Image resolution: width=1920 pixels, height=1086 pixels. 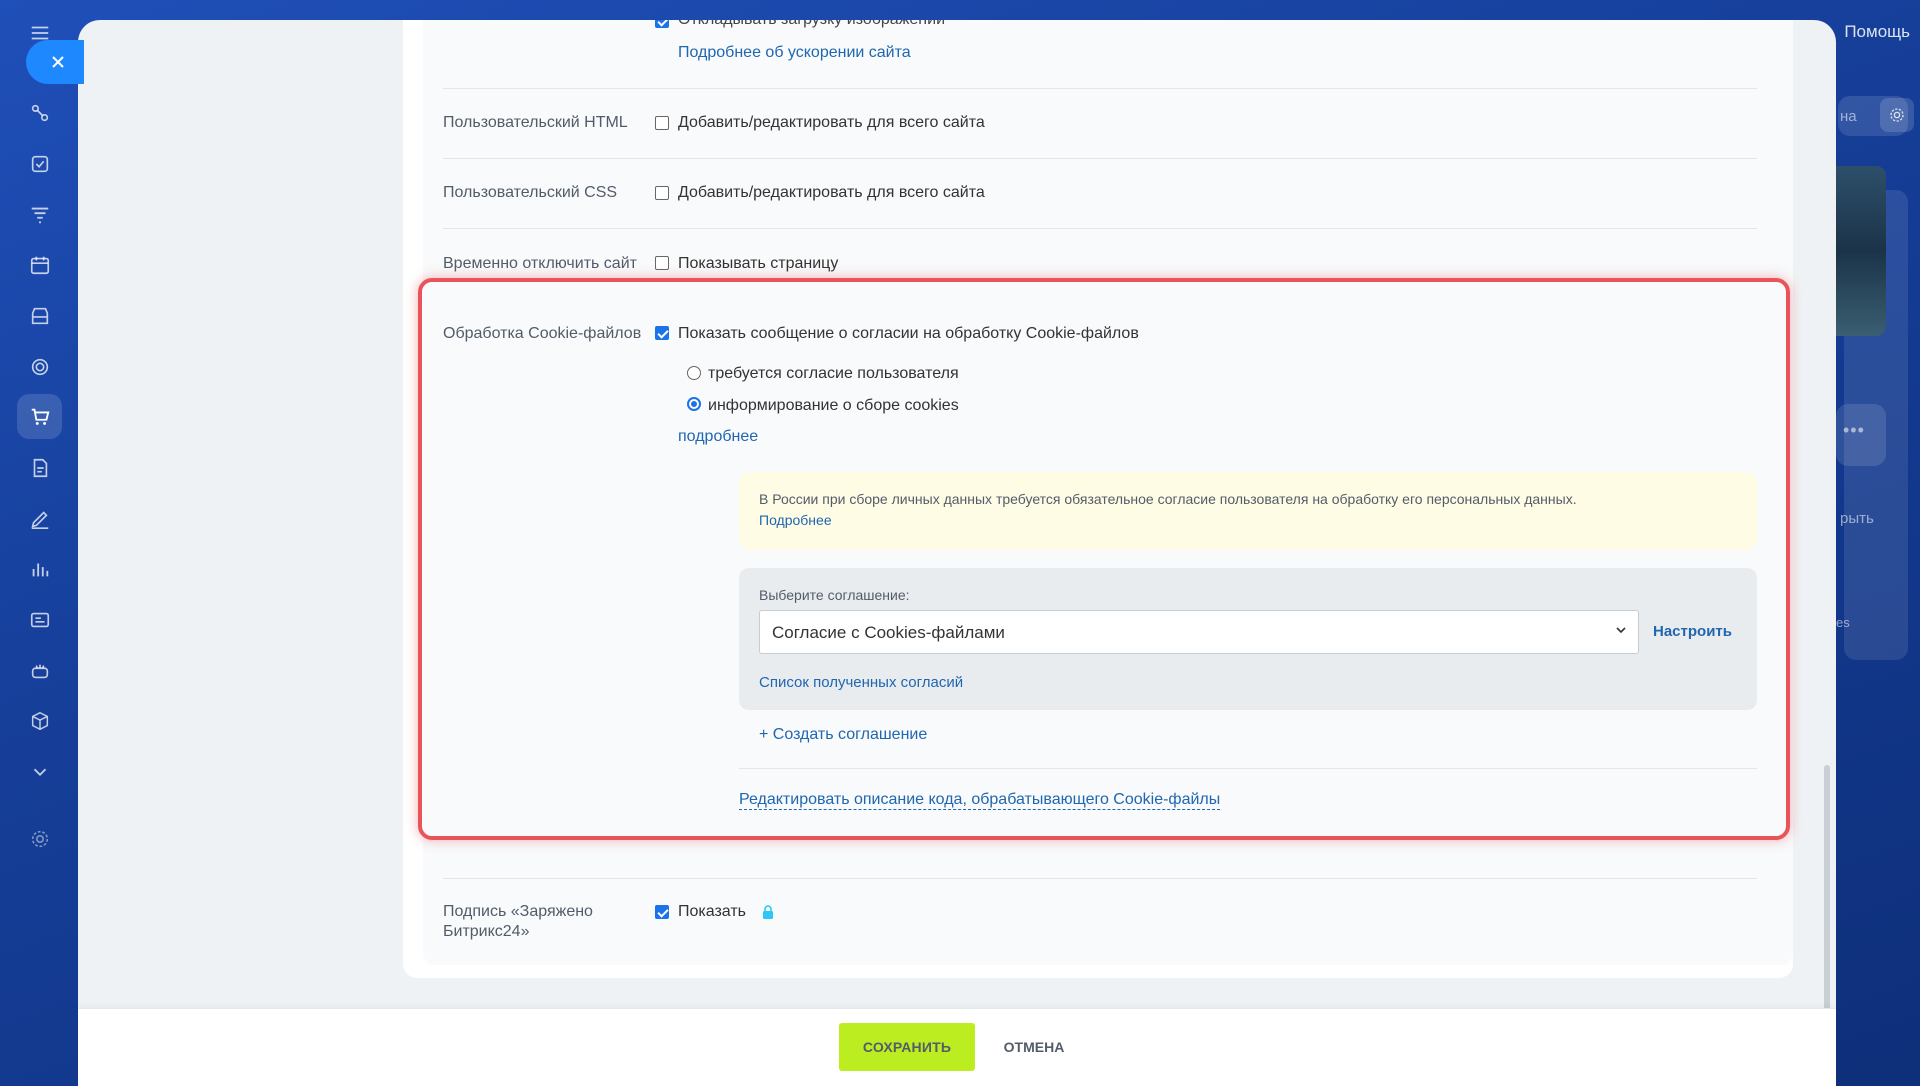 I want to click on radio-consent-required, so click(x=694, y=373).